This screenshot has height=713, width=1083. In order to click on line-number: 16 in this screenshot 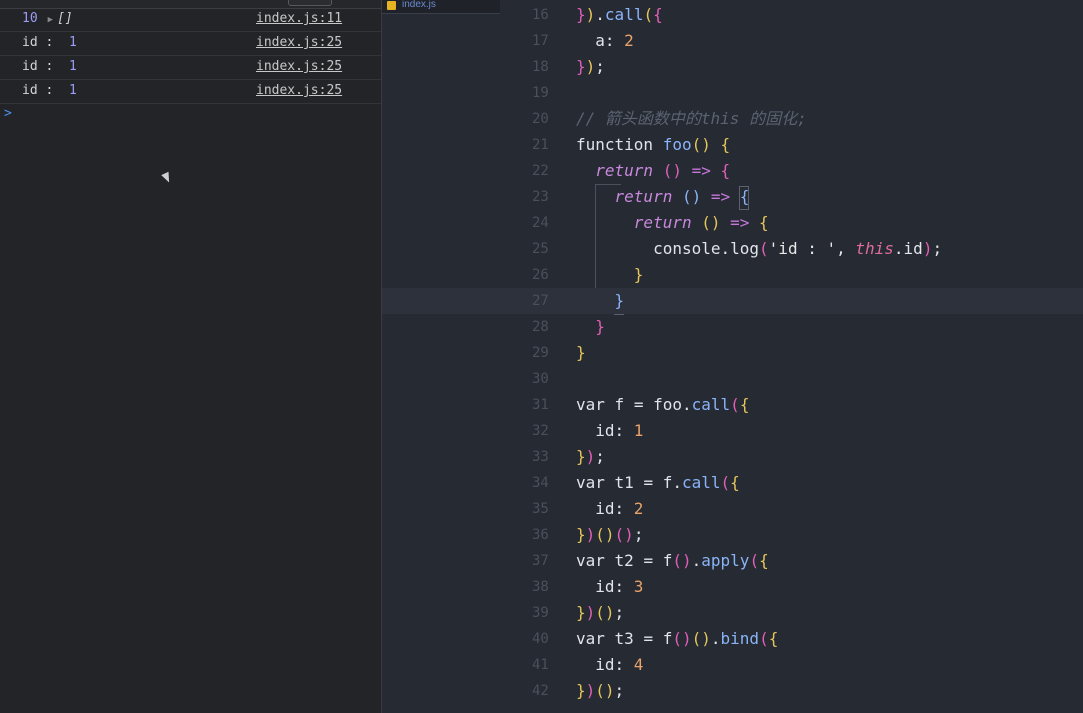, I will do `click(540, 15)`.